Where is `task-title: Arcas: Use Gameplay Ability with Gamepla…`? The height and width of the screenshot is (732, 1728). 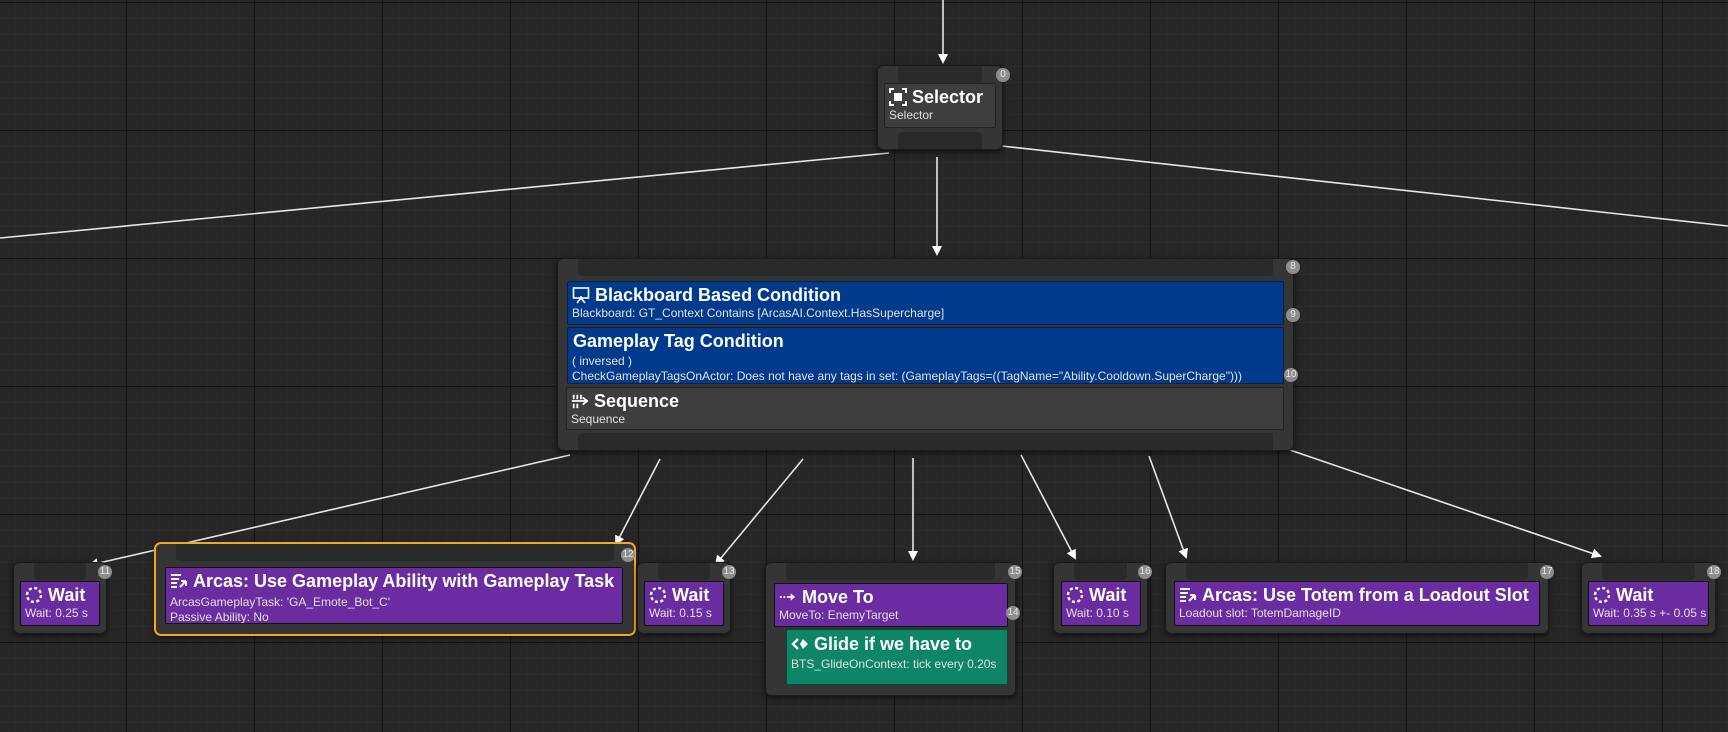 task-title: Arcas: Use Gameplay Ability with Gamepla… is located at coordinates (394, 580).